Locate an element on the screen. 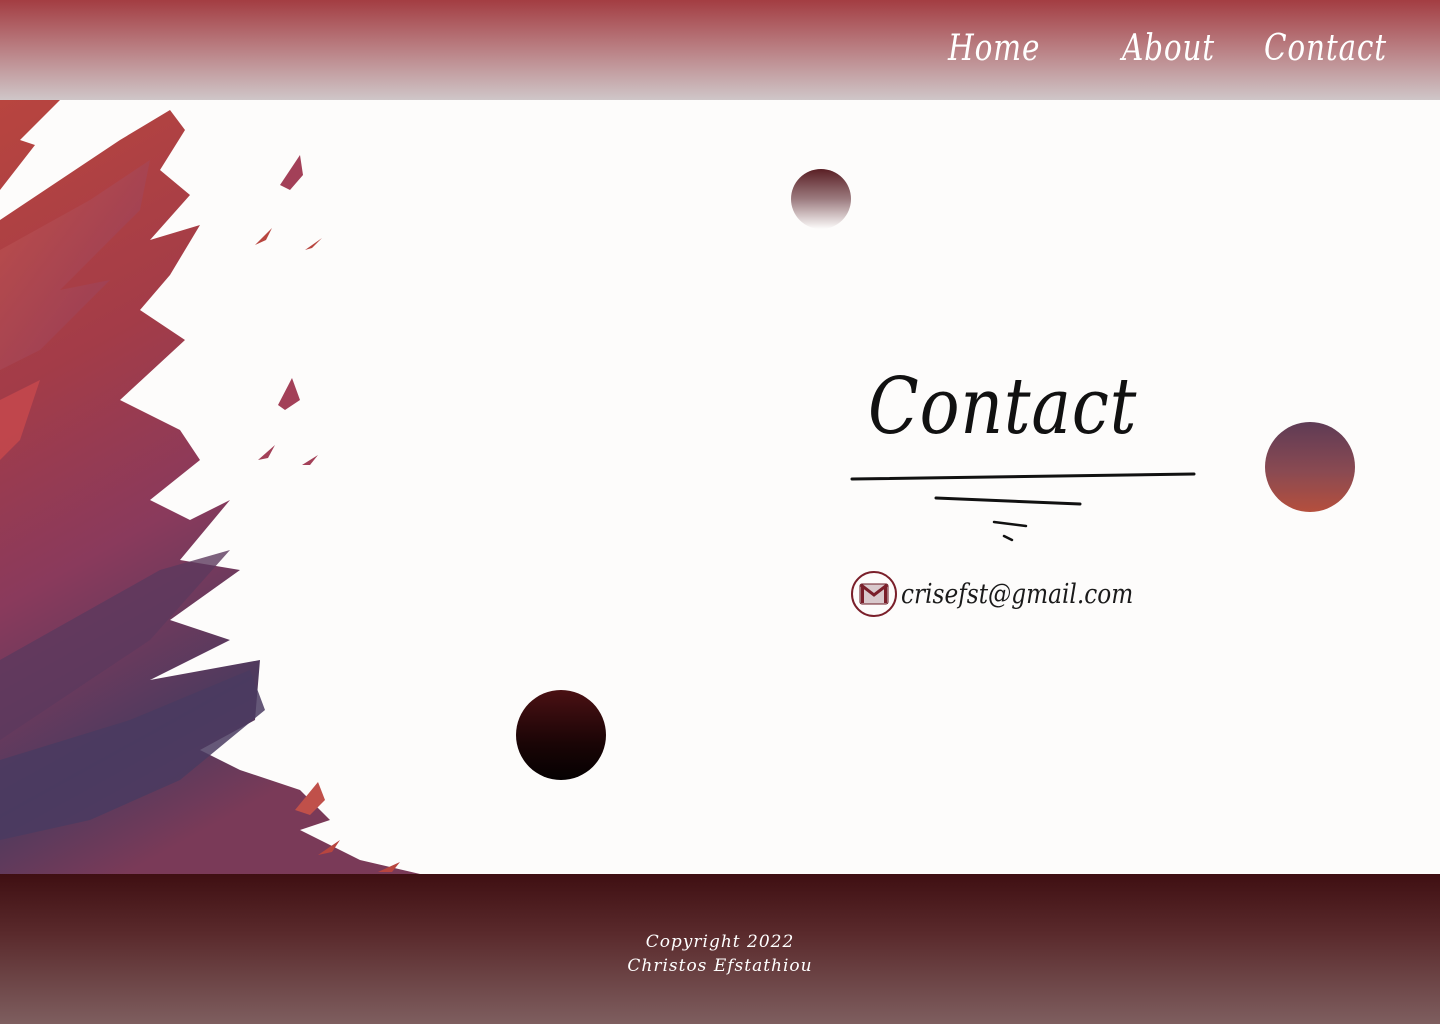 The image size is (1440, 1024). nav-home-link: Home is located at coordinates (994, 48).